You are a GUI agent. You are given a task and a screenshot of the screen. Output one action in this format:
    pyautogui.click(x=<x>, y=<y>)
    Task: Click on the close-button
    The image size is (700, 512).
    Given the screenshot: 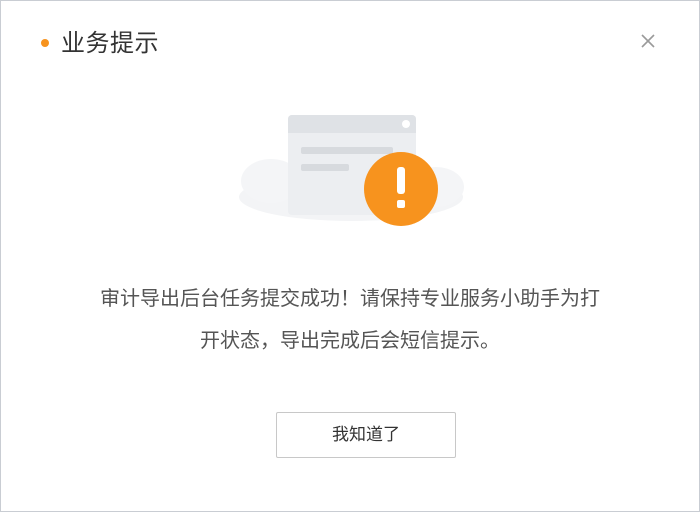 What is the action you would take?
    pyautogui.click(x=648, y=41)
    